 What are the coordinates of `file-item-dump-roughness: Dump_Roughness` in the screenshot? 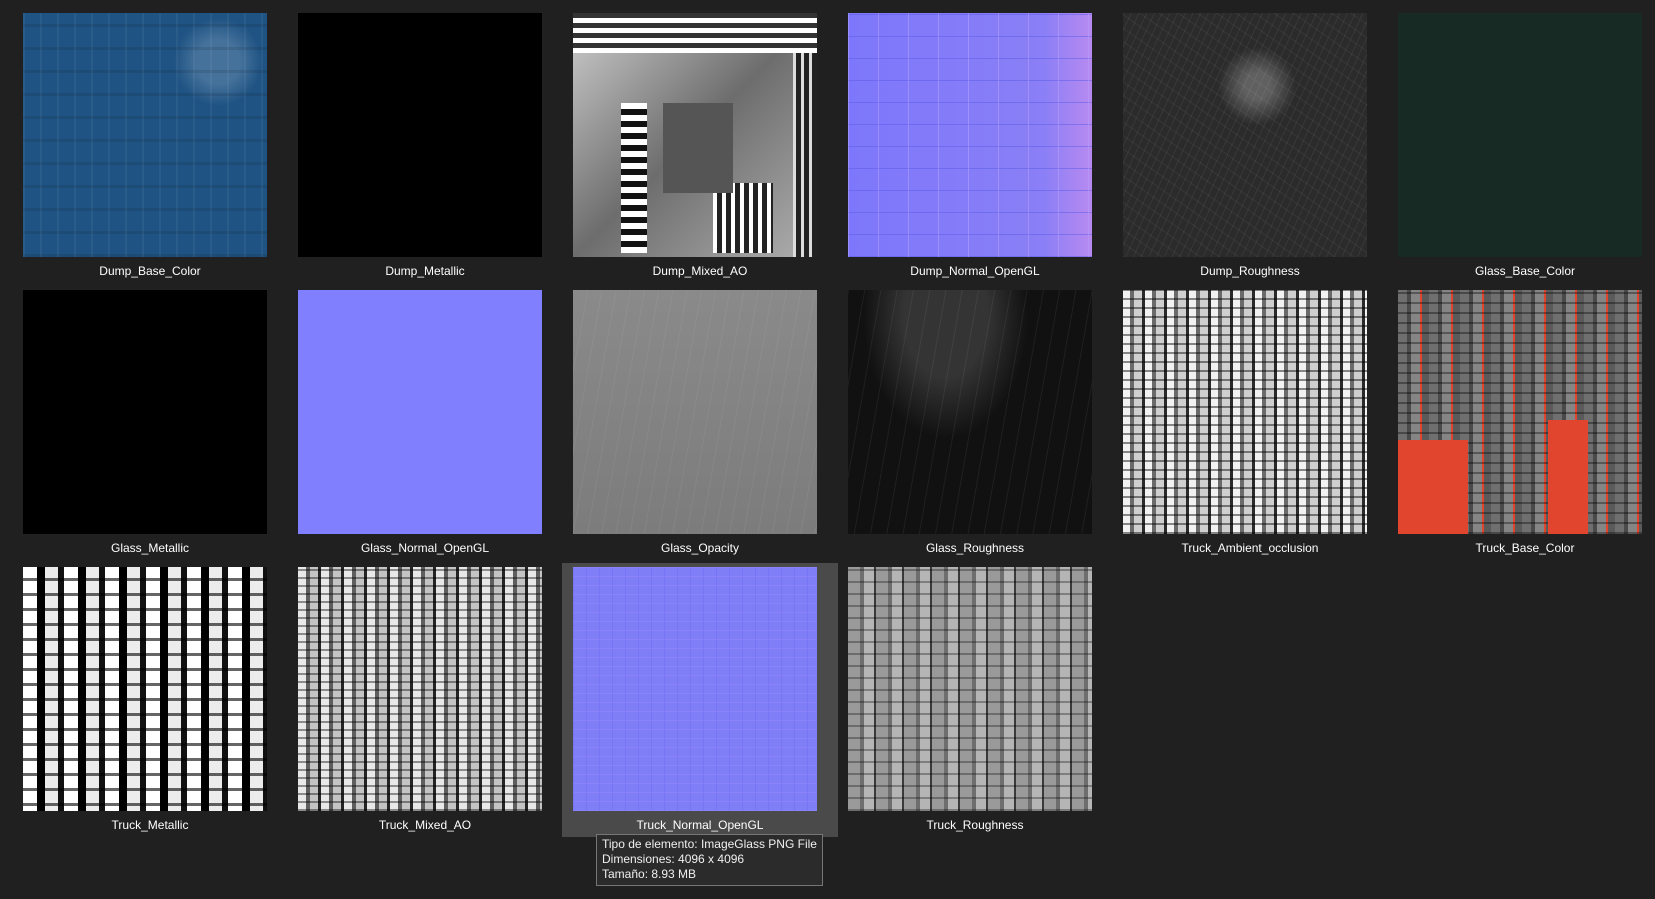 It's located at (1250, 148).